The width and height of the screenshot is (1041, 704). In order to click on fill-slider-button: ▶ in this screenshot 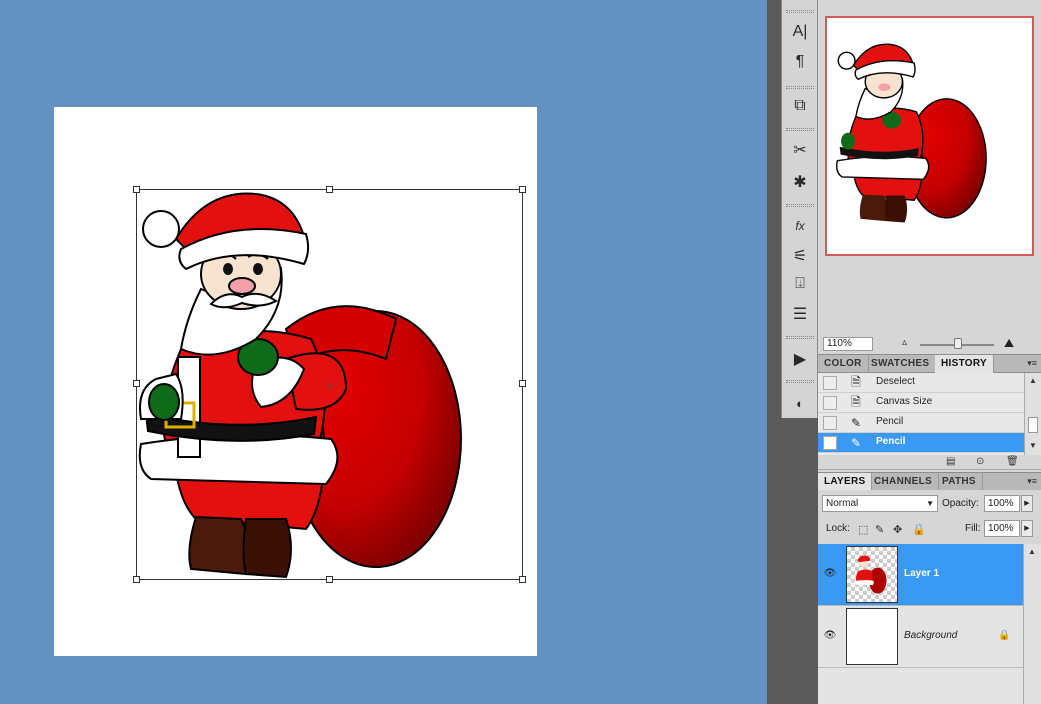, I will do `click(1027, 528)`.